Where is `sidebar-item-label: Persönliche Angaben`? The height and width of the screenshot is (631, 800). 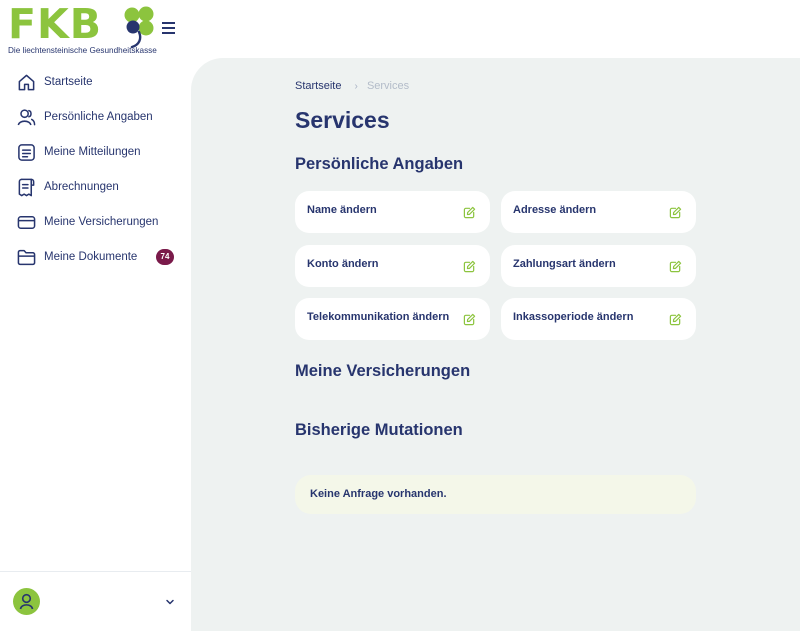
sidebar-item-label: Persönliche Angaben is located at coordinates (98, 117).